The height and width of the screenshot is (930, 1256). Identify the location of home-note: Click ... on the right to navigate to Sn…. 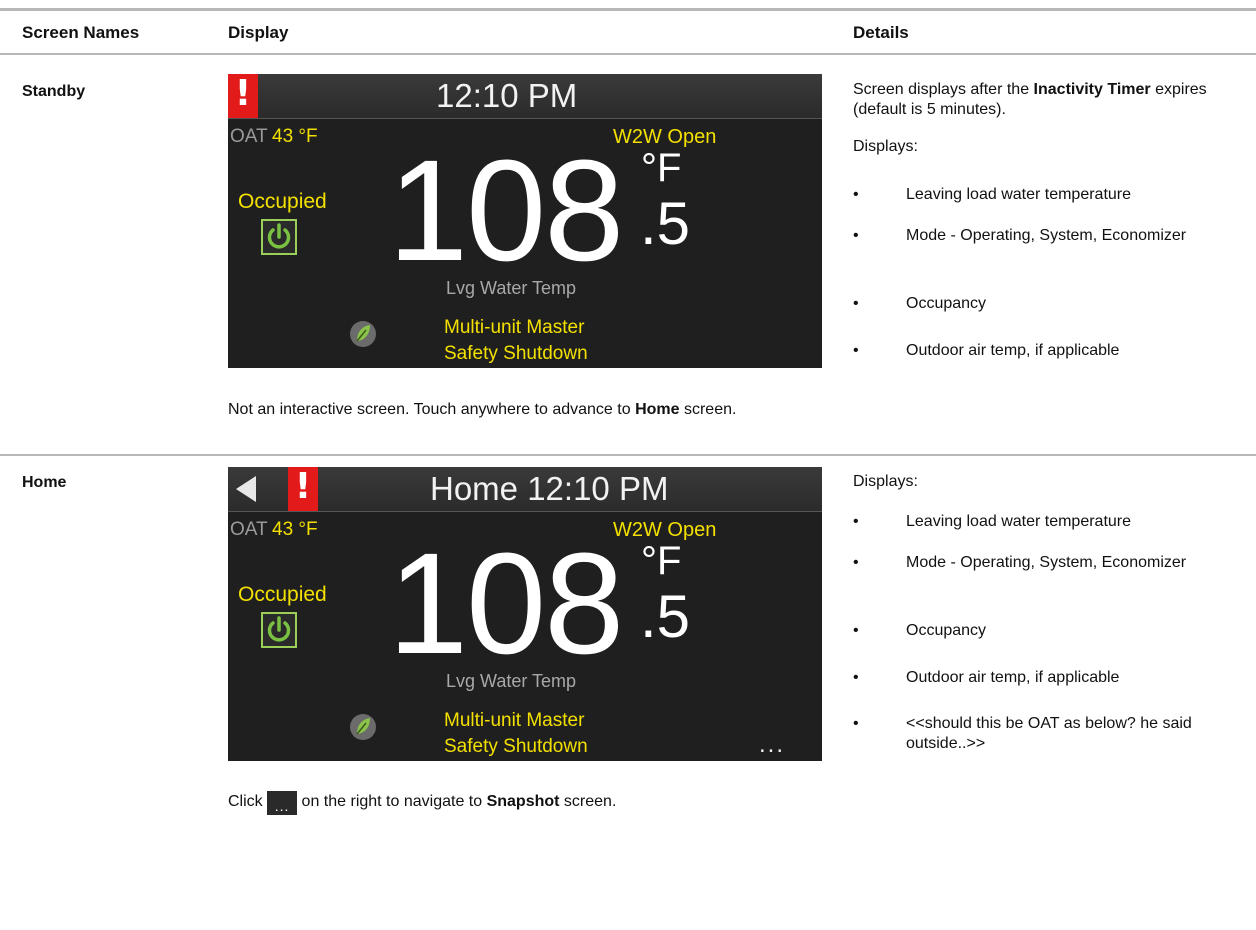
(538, 803).